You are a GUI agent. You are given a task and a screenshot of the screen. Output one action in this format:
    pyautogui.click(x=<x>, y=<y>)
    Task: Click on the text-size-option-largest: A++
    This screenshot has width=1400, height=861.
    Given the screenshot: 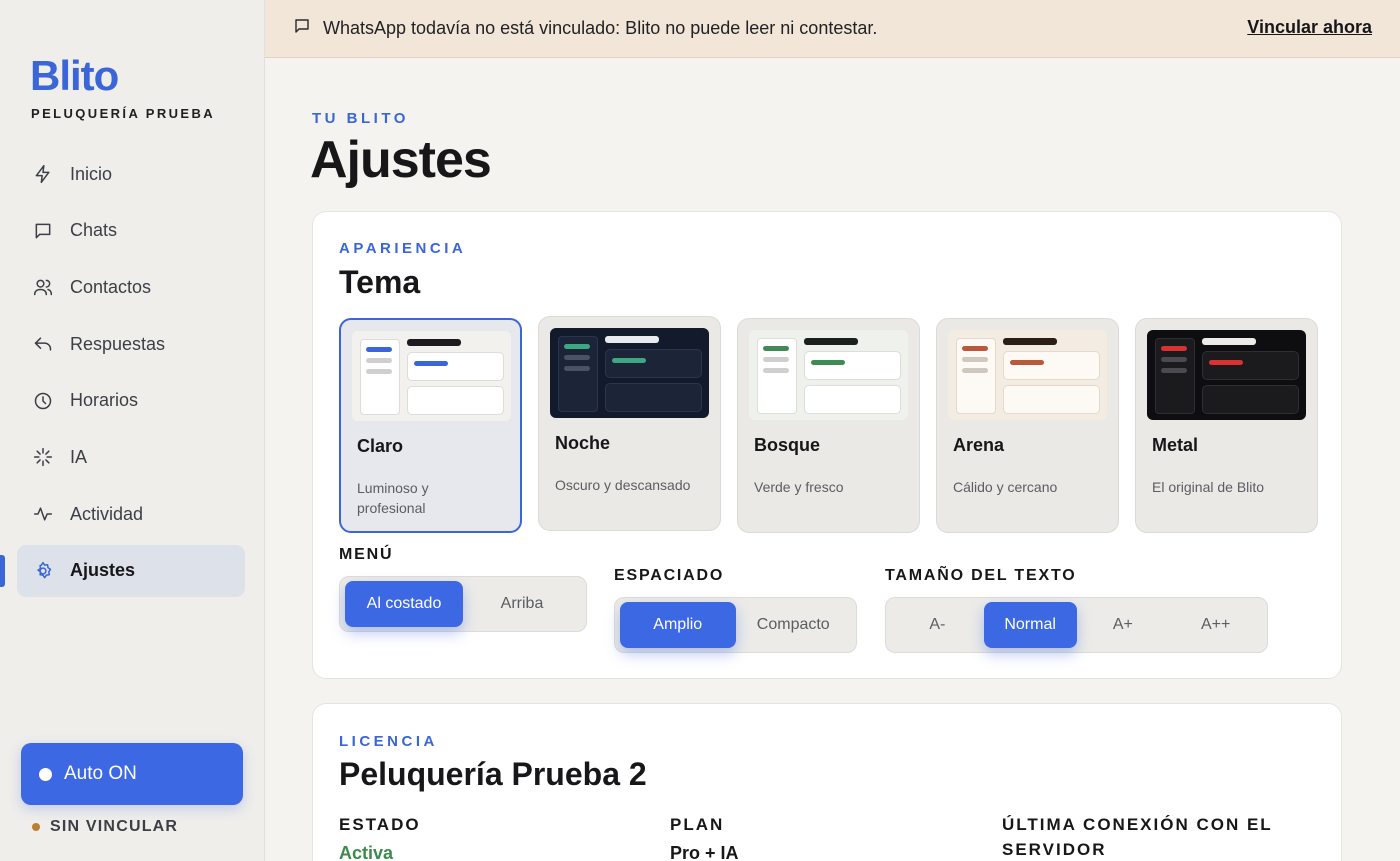 What is the action you would take?
    pyautogui.click(x=1215, y=625)
    